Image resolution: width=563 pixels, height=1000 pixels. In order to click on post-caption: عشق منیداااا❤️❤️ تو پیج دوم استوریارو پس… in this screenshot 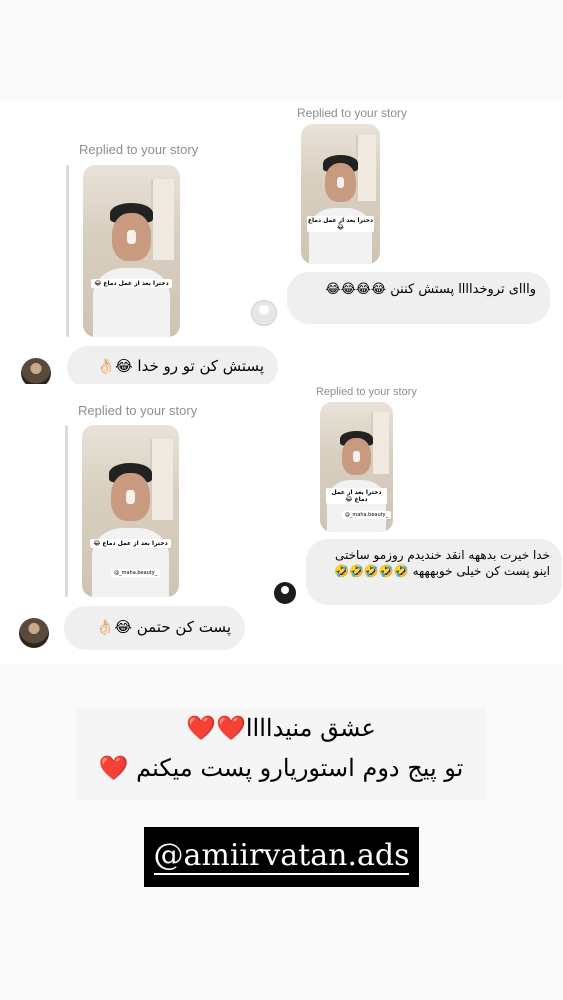, I will do `click(281, 754)`.